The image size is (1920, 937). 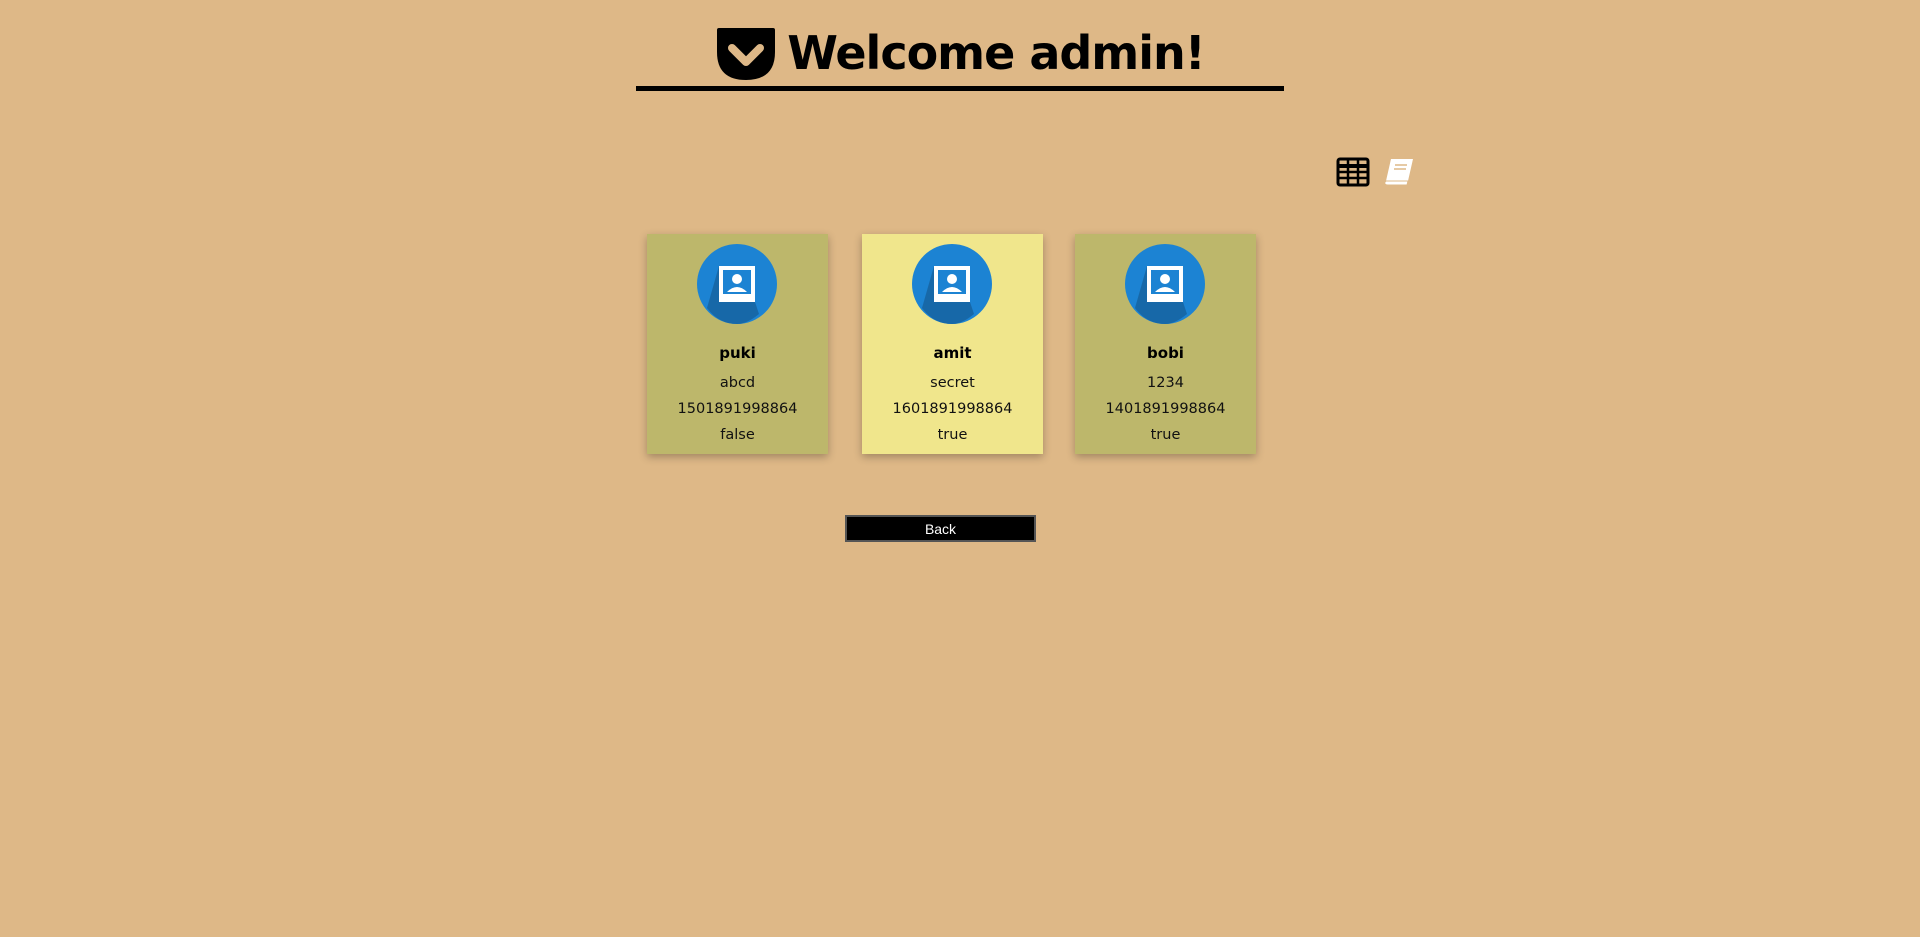 What do you see at coordinates (952, 353) in the screenshot?
I see `user-name: amit` at bounding box center [952, 353].